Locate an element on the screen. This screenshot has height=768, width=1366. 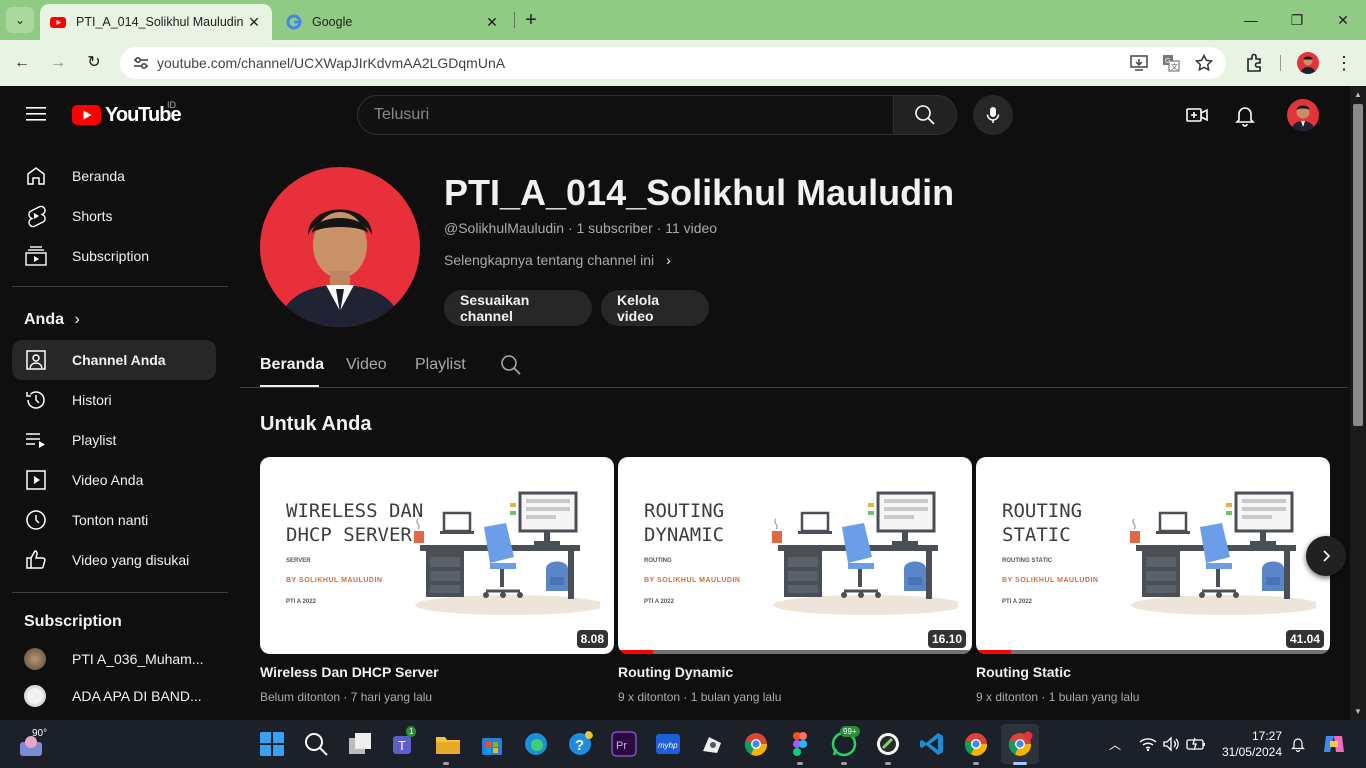
sidebar-item-beranda: Beranda is located at coordinates (114, 176).